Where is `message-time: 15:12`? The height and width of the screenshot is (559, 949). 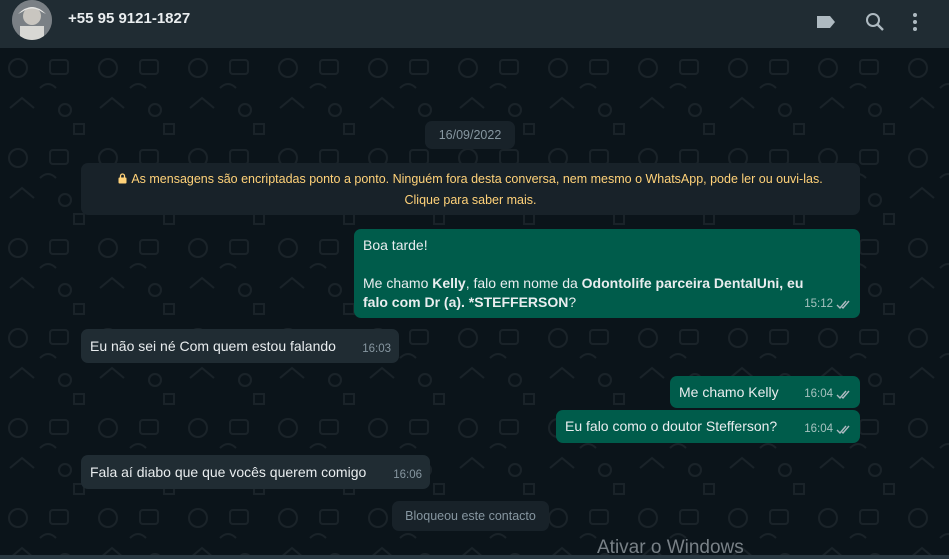 message-time: 15:12 is located at coordinates (818, 304).